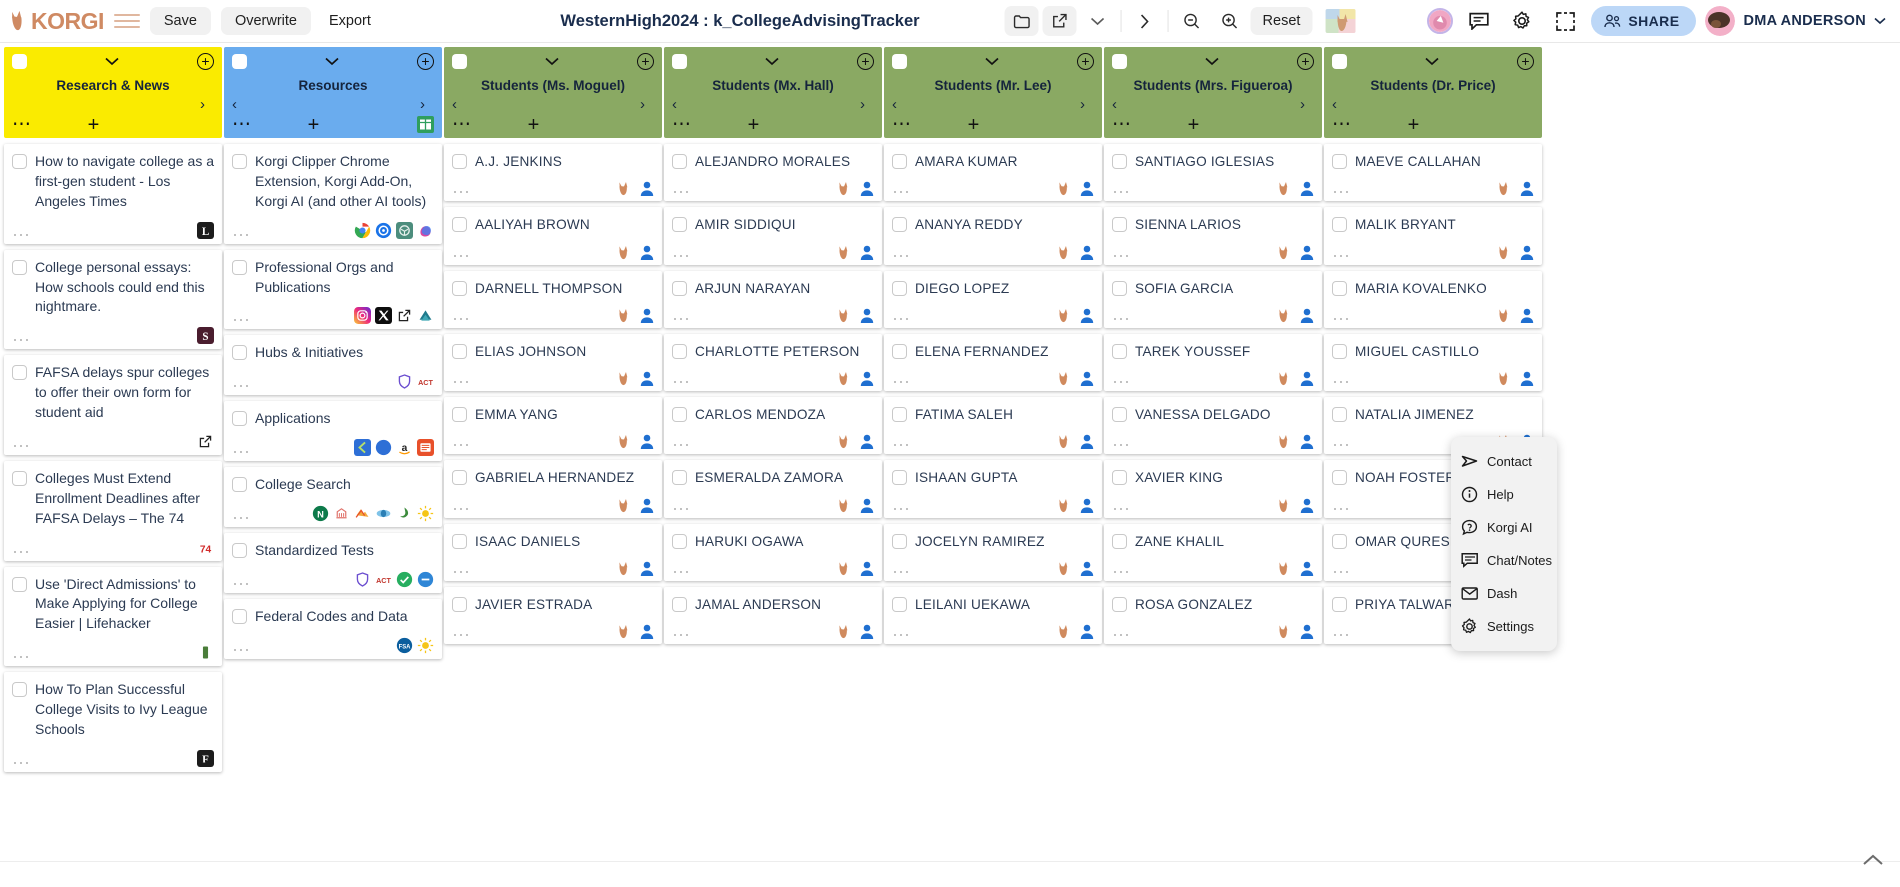  What do you see at coordinates (1433, 173) in the screenshot?
I see `board-card: MAEVE CALLAHAN ⋯` at bounding box center [1433, 173].